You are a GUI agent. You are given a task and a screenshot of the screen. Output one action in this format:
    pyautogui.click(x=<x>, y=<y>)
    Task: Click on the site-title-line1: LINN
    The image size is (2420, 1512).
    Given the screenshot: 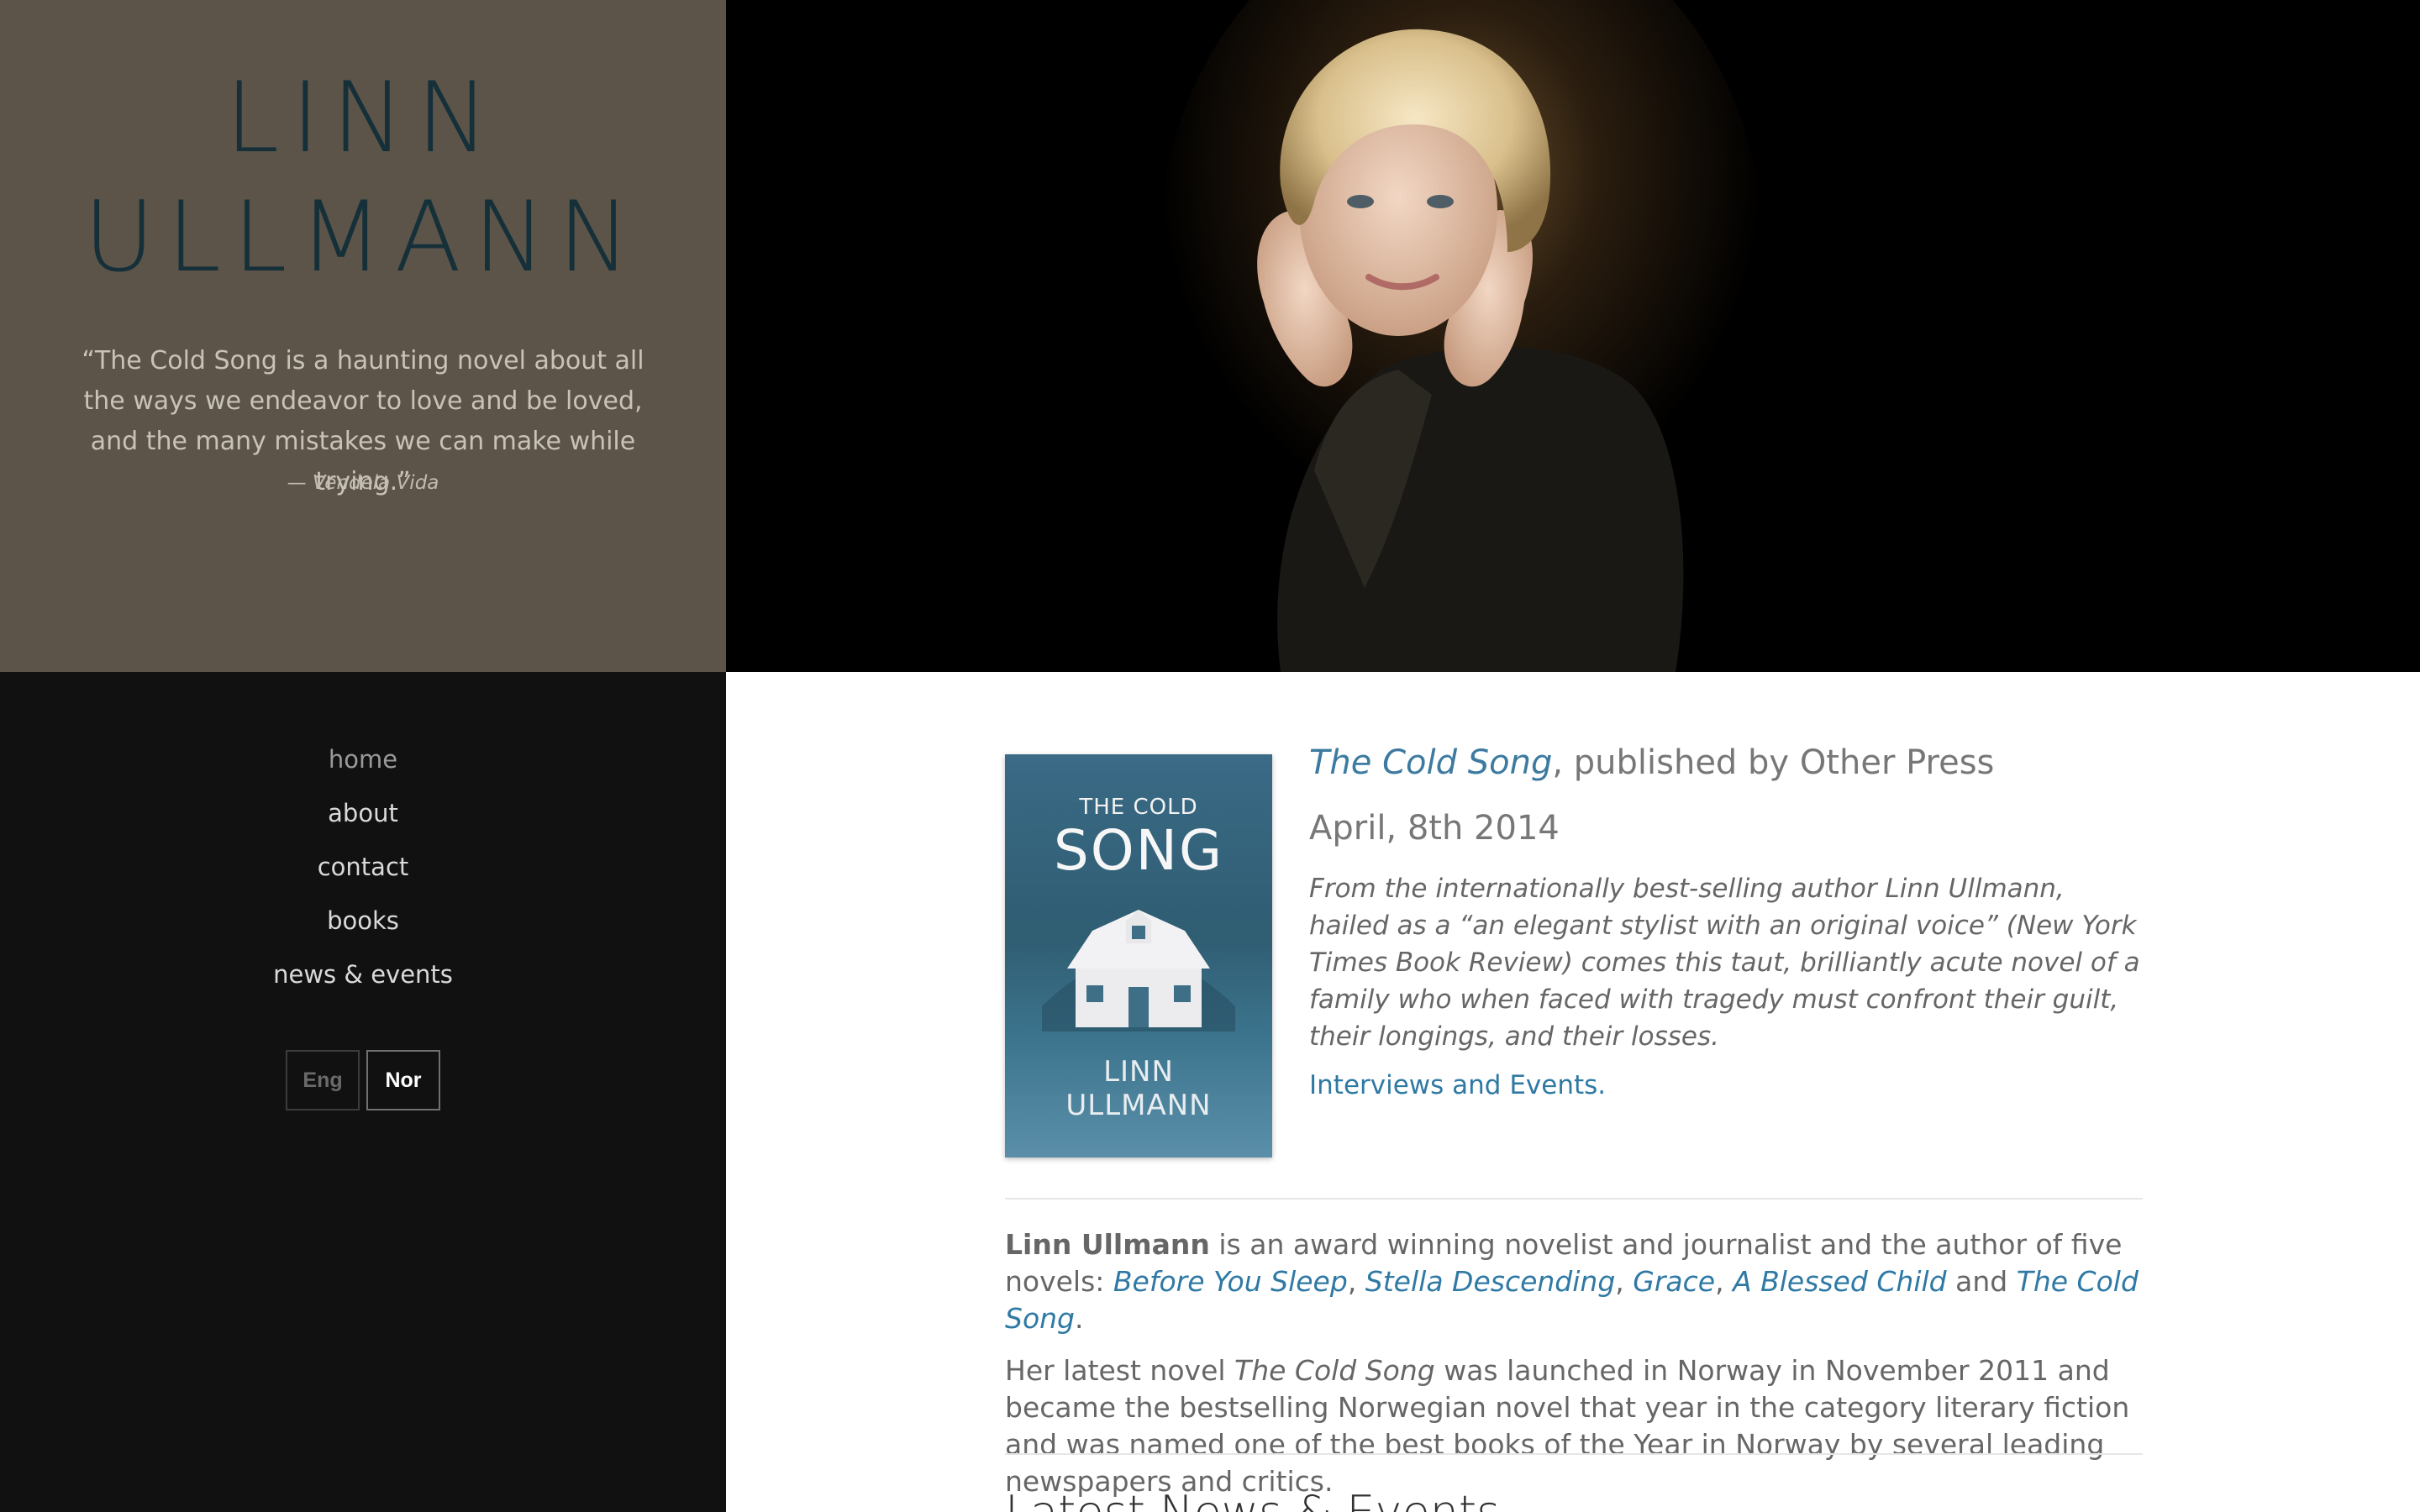 What is the action you would take?
    pyautogui.click(x=363, y=118)
    